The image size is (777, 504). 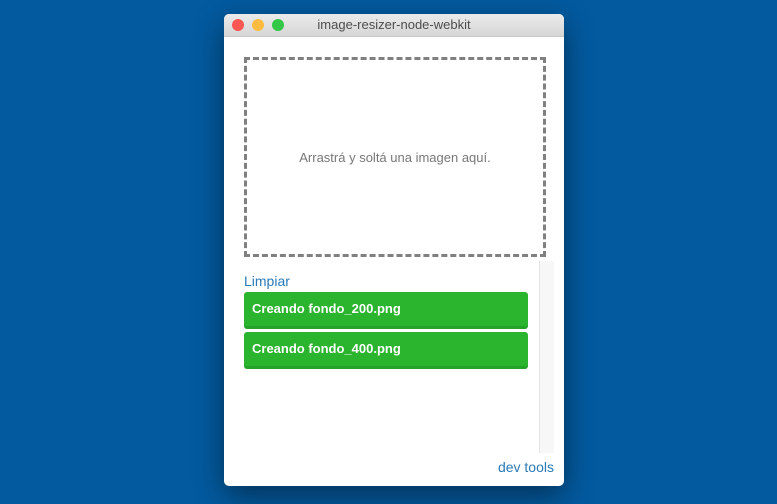 I want to click on dev-tools-link: dev tools, so click(x=526, y=467).